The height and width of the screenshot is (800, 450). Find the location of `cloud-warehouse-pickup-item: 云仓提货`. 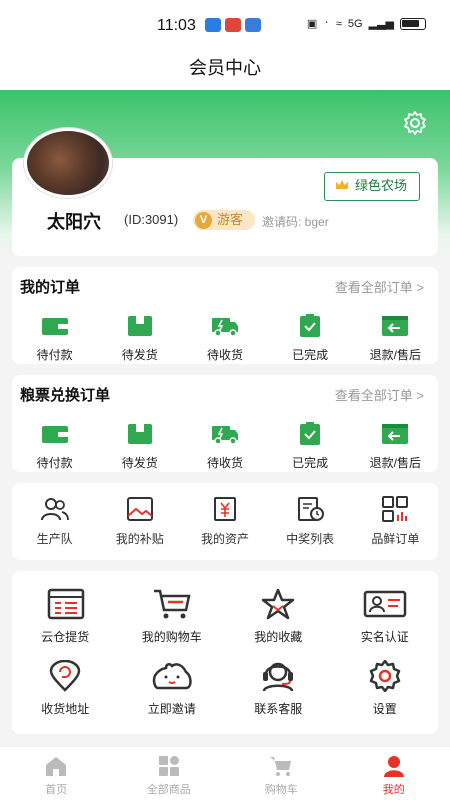

cloud-warehouse-pickup-item: 云仓提货 is located at coordinates (65, 616).